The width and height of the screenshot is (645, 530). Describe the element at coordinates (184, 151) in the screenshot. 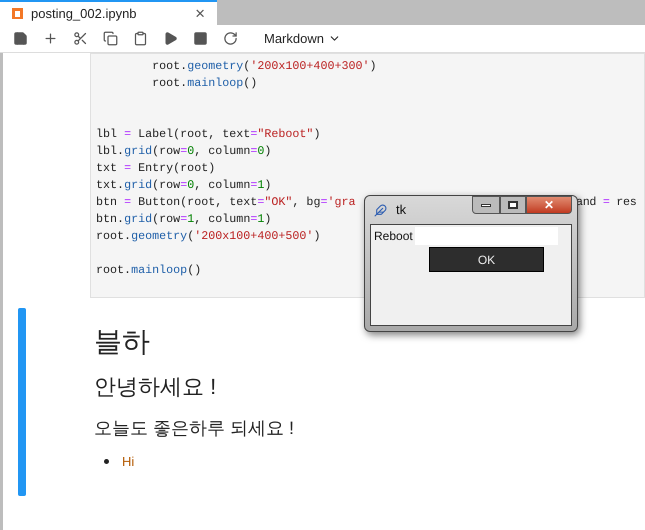

I see `code-line: lbl.grid(row=0, column=0)` at that location.